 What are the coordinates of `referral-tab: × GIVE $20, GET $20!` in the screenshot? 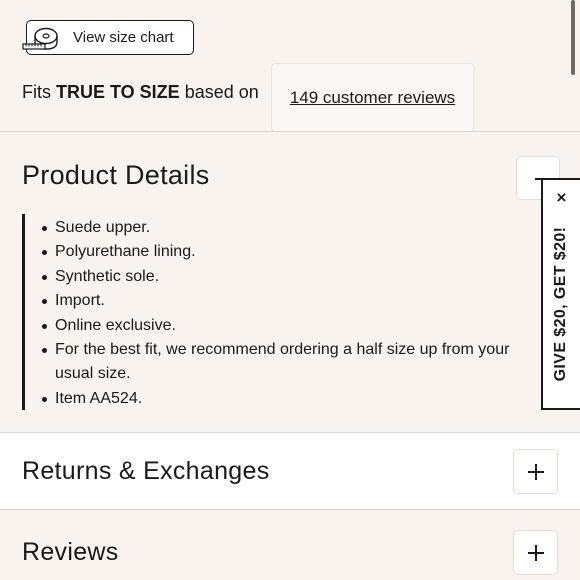 It's located at (560, 294).